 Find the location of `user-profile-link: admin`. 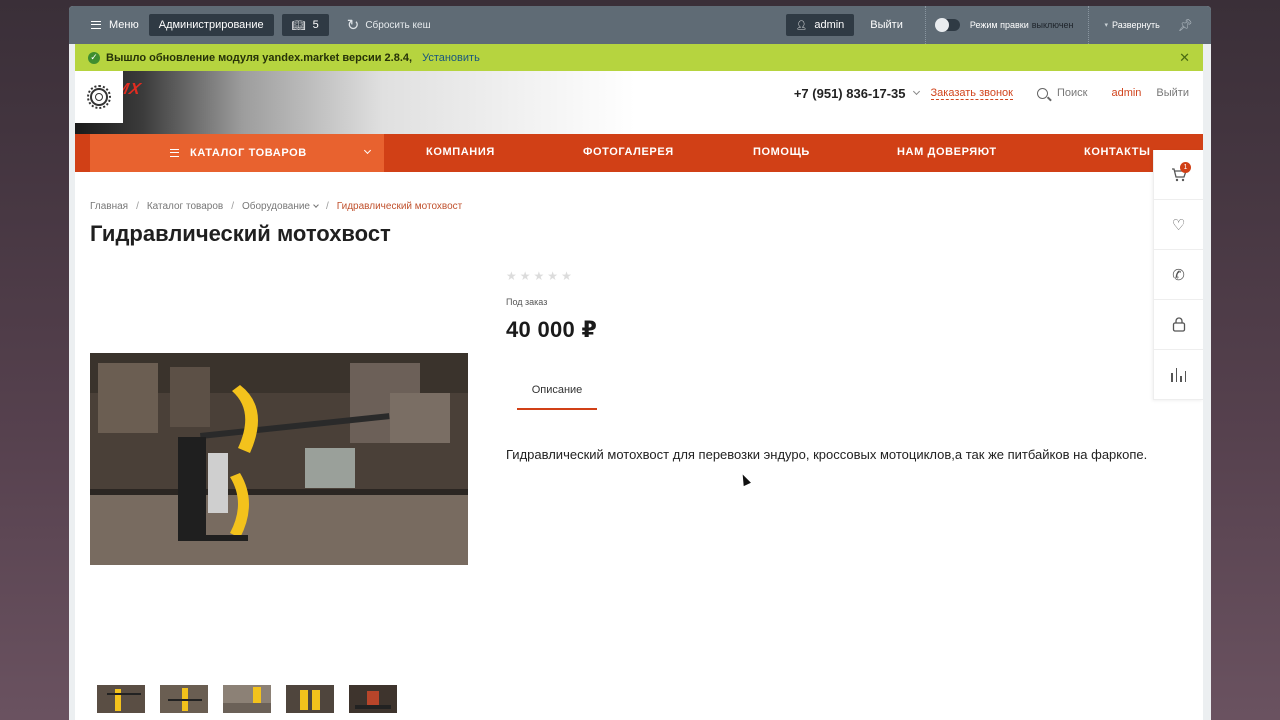

user-profile-link: admin is located at coordinates (1126, 93).